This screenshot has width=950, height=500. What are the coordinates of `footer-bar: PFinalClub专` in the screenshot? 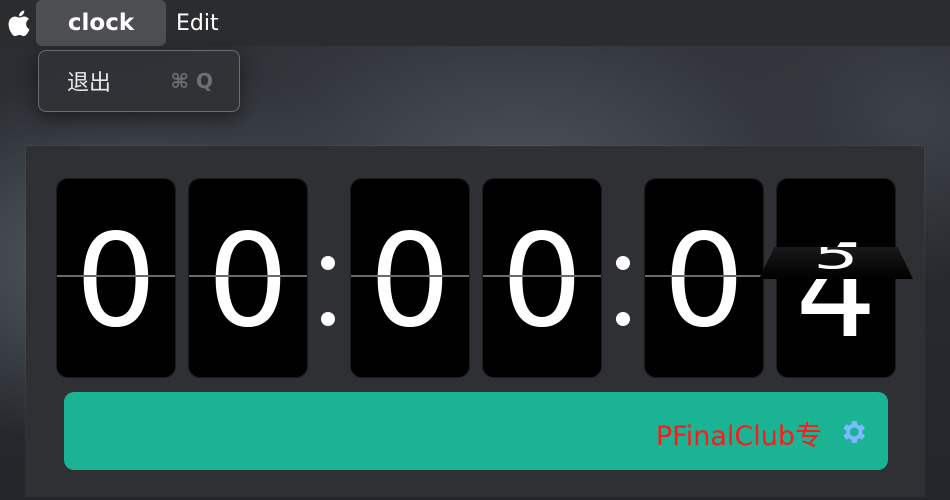 It's located at (476, 431).